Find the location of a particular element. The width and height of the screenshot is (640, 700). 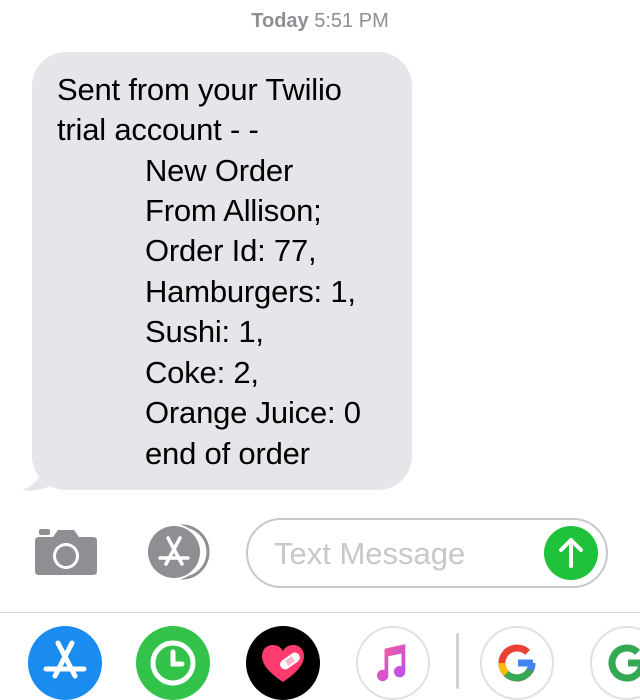

app-store-glyph-icon is located at coordinates (65, 659).